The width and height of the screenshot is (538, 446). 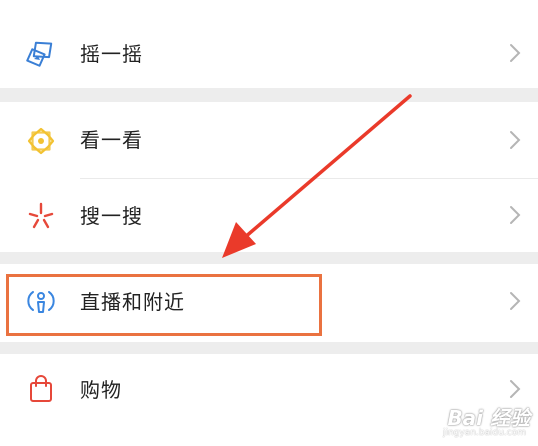 What do you see at coordinates (111, 54) in the screenshot?
I see `menu-item-label: 摇一摇` at bounding box center [111, 54].